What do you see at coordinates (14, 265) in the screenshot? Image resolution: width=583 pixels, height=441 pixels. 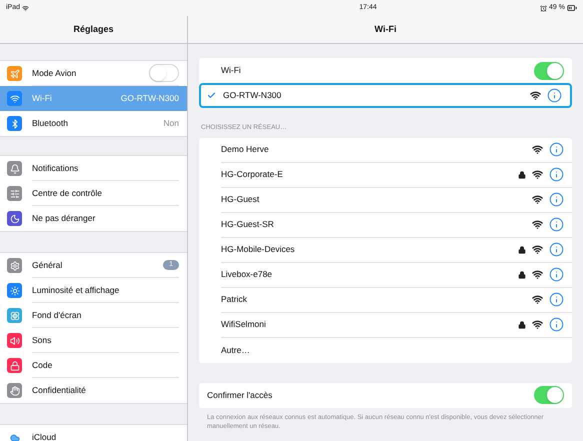 I see `gear-icon` at bounding box center [14, 265].